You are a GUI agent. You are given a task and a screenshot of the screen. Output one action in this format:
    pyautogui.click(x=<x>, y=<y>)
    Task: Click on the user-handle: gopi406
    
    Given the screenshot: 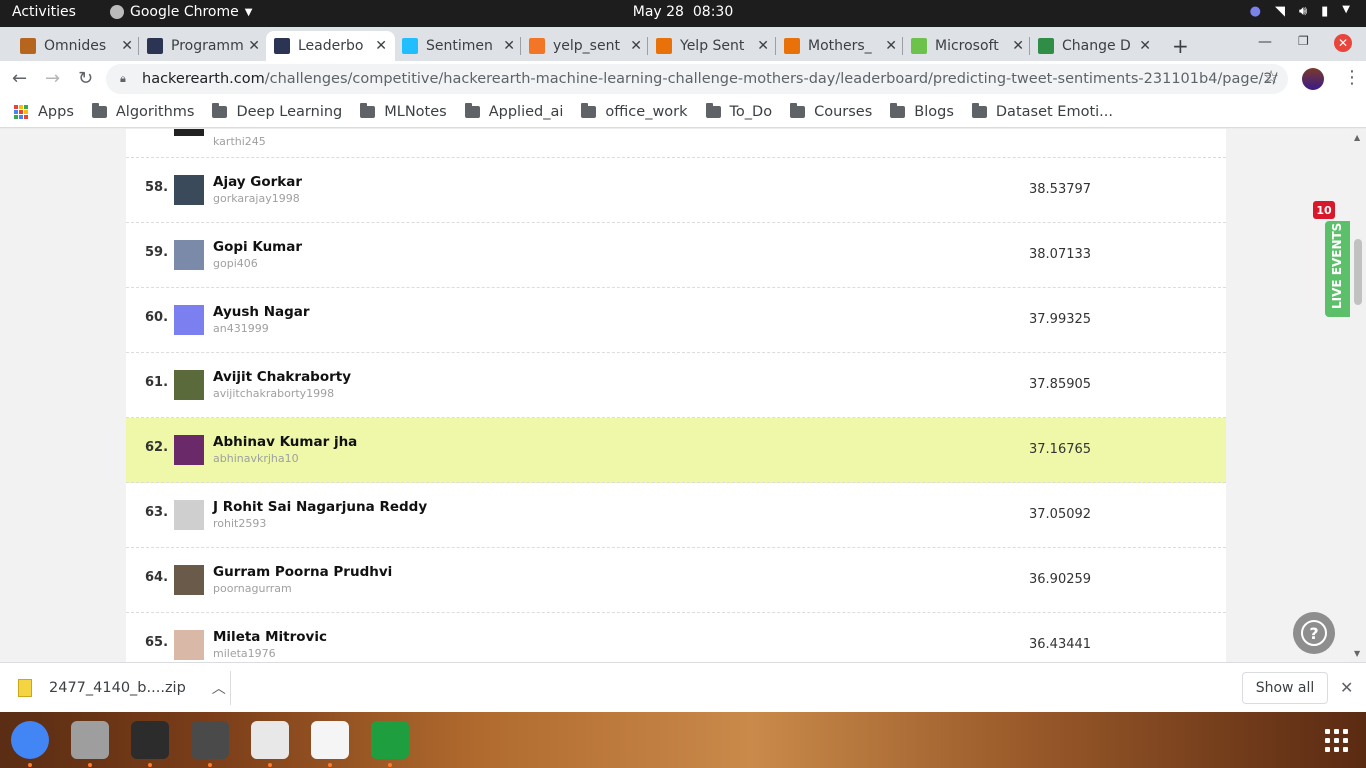 What is the action you would take?
    pyautogui.click(x=235, y=263)
    